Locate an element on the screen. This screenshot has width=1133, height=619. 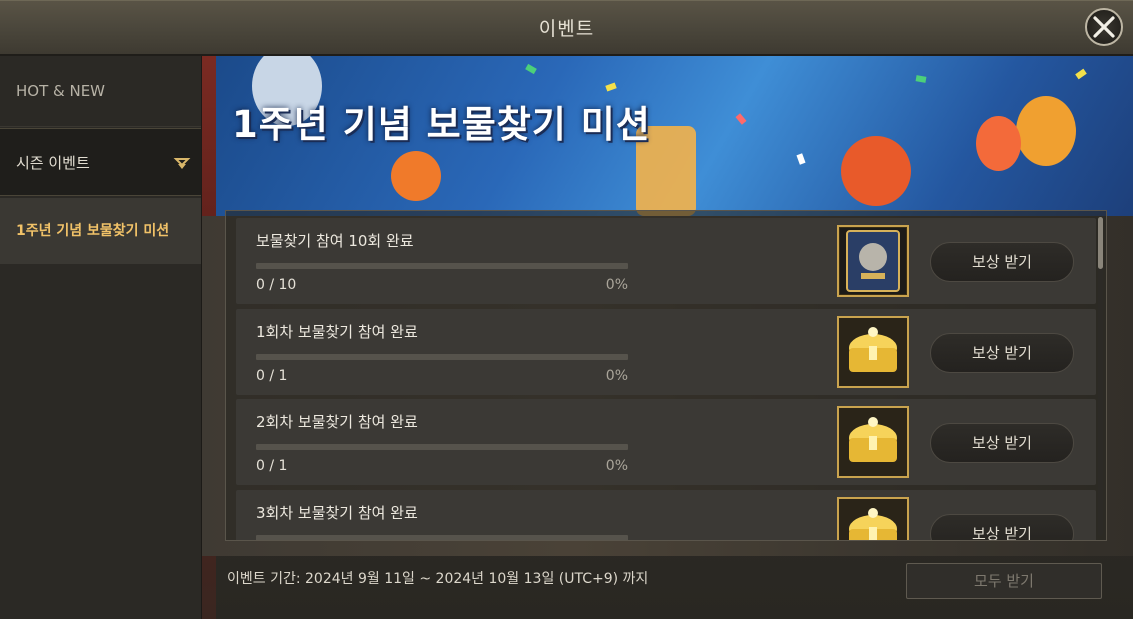
sidebar-item-season-event: 시즌 이벤트 is located at coordinates (100, 162).